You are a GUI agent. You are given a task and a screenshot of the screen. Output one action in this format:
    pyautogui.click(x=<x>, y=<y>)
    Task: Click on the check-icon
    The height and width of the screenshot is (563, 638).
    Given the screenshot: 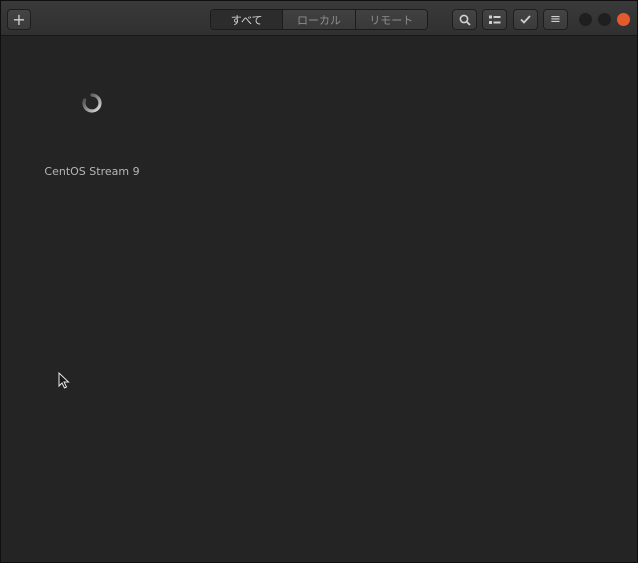 What is the action you would take?
    pyautogui.click(x=525, y=19)
    